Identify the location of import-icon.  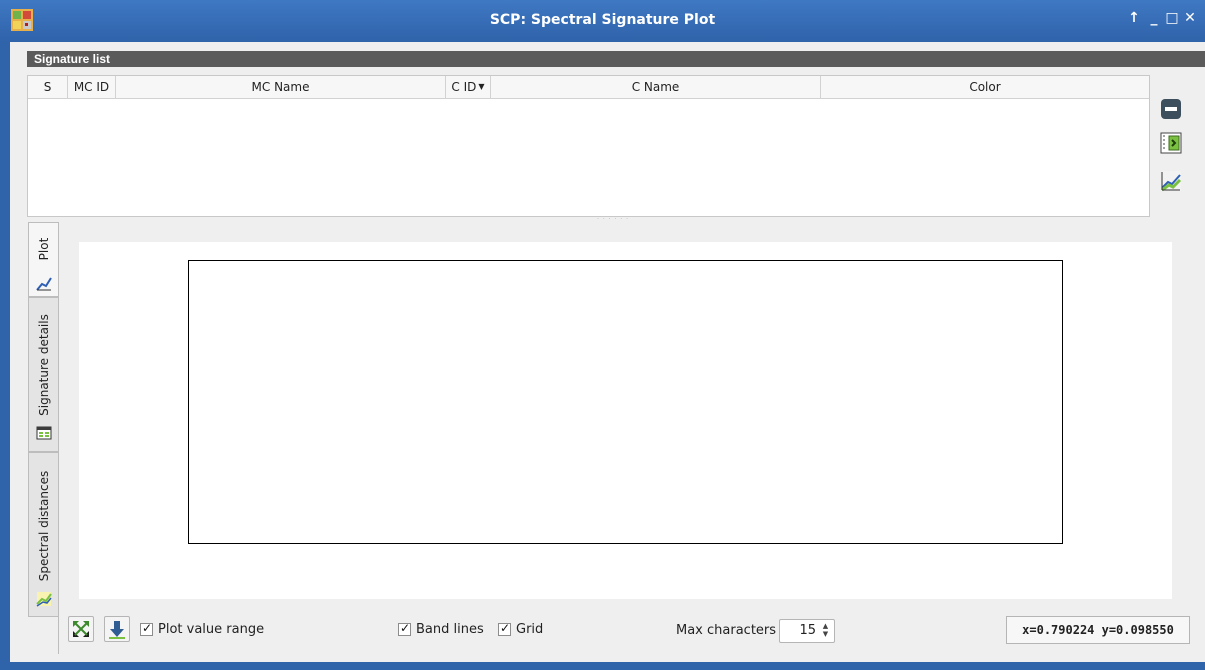
(1171, 143).